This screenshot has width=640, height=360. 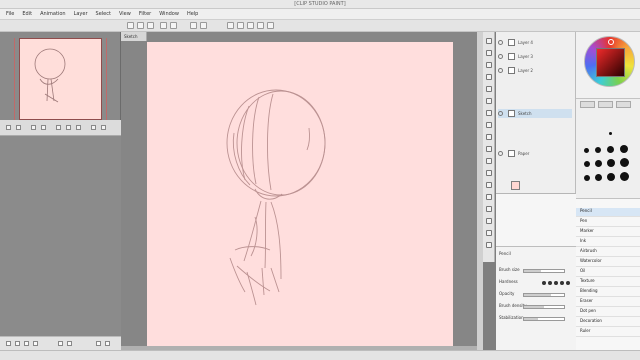 I want to click on layer-row-selected: Sketch, so click(x=535, y=113).